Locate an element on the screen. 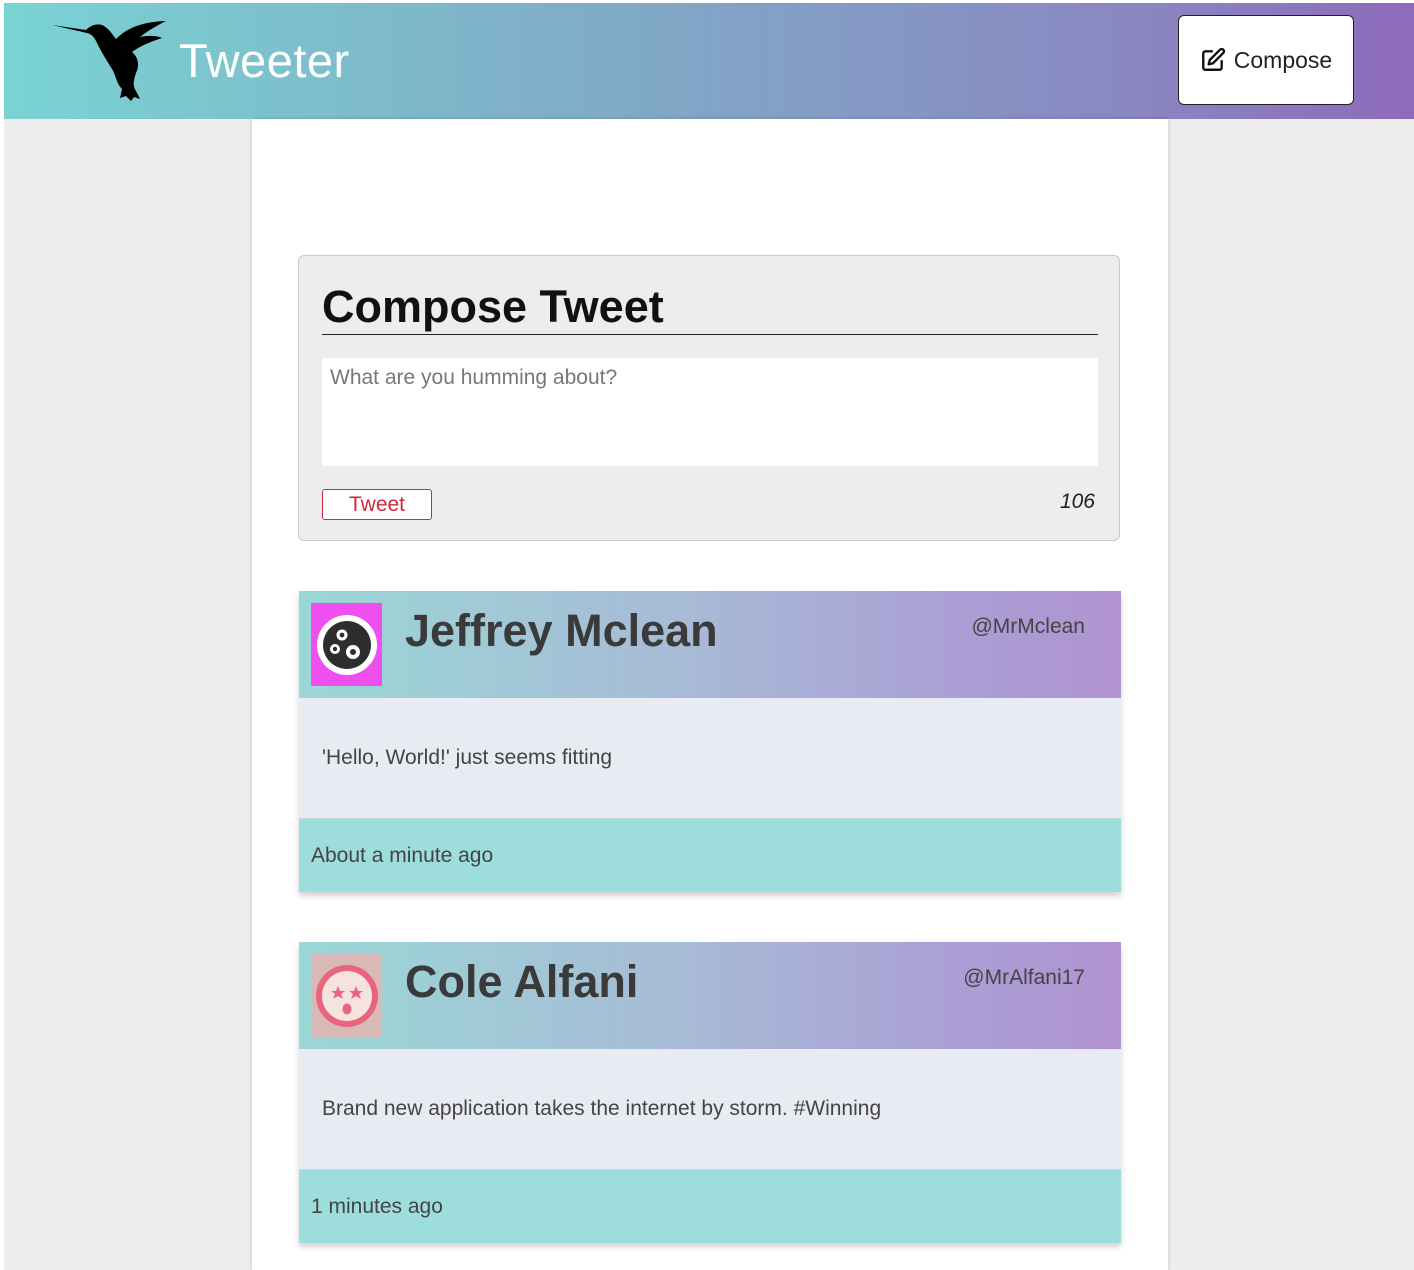 This screenshot has height=1270, width=1414. tweet-header: Jeffrey Mclean @MrMclean is located at coordinates (710, 644).